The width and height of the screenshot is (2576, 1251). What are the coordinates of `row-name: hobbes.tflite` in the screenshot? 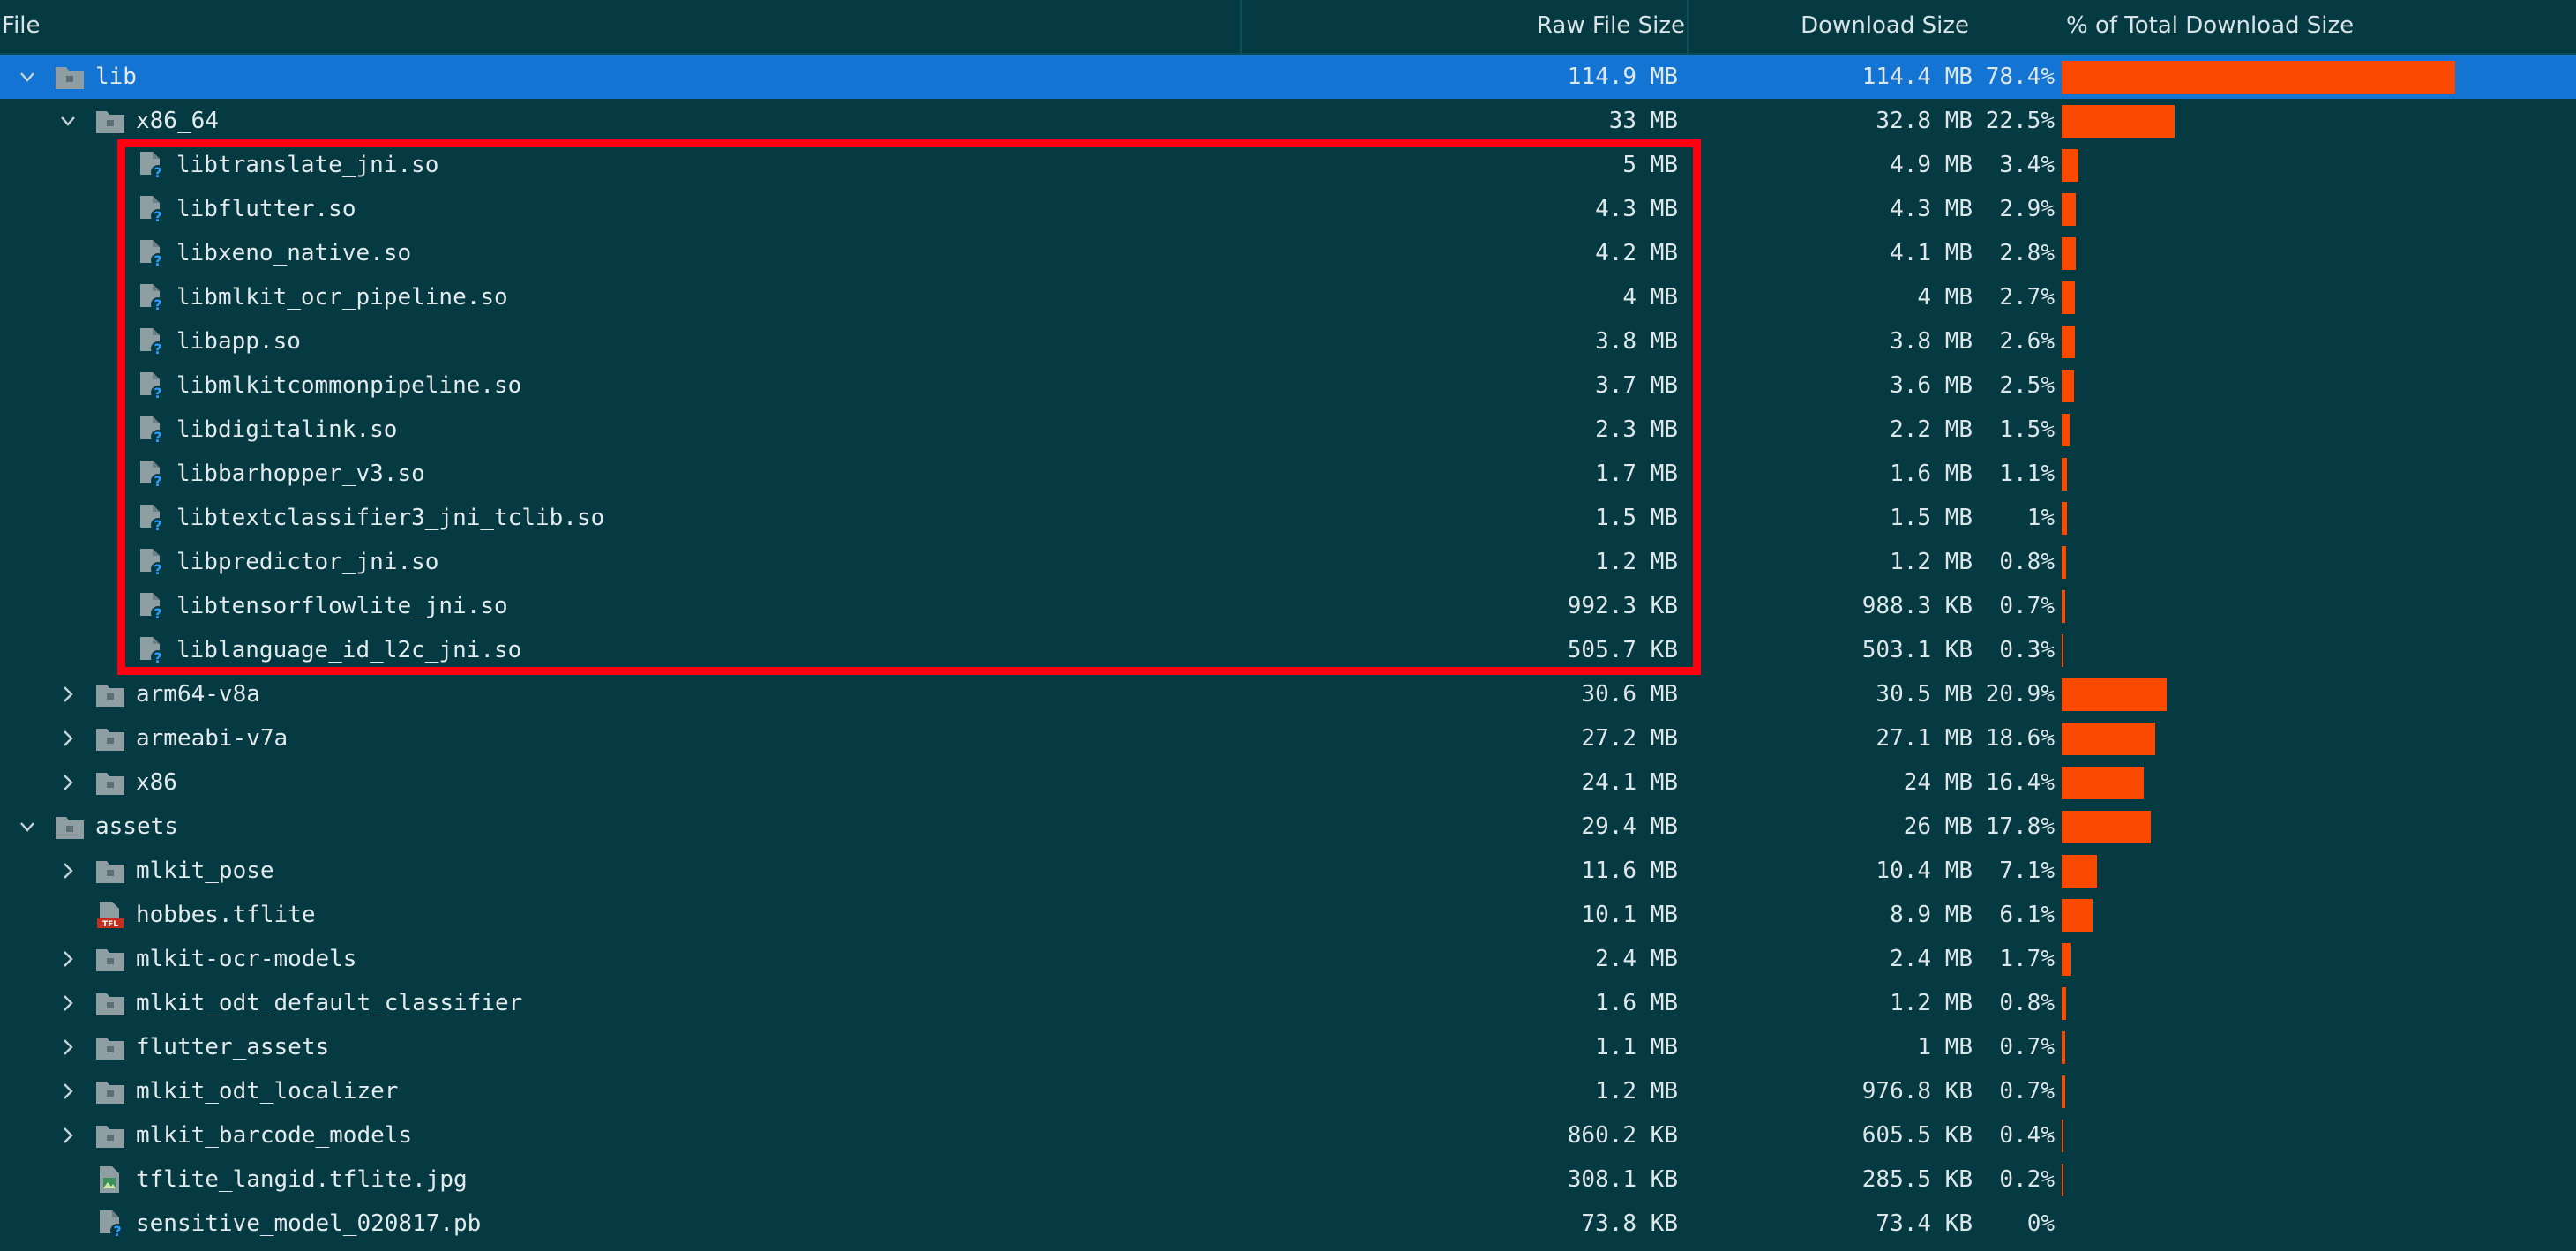 It's located at (226, 915).